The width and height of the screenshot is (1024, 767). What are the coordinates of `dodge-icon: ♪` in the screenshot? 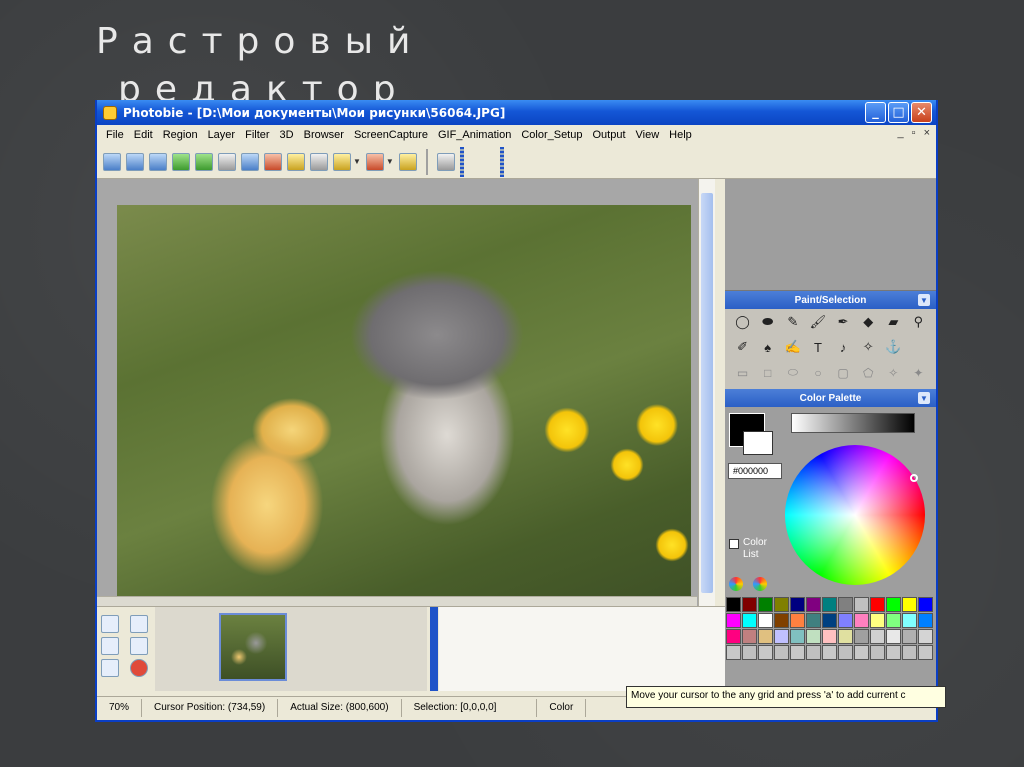 It's located at (843, 347).